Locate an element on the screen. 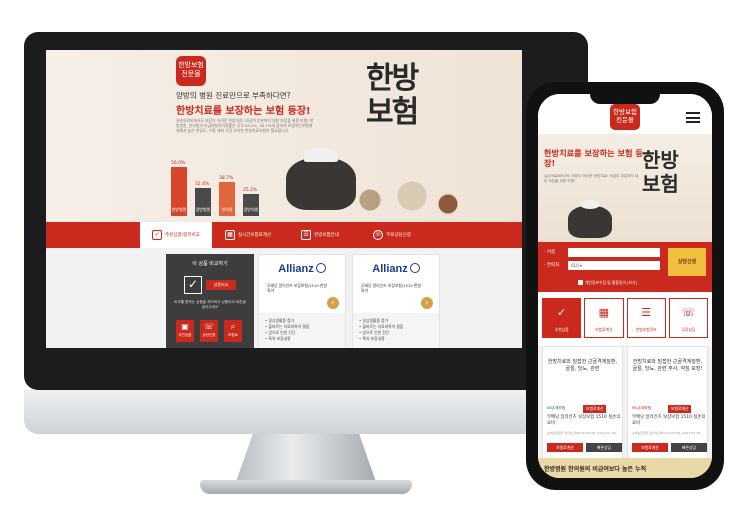  chart-bar: 한의원 is located at coordinates (227, 199).